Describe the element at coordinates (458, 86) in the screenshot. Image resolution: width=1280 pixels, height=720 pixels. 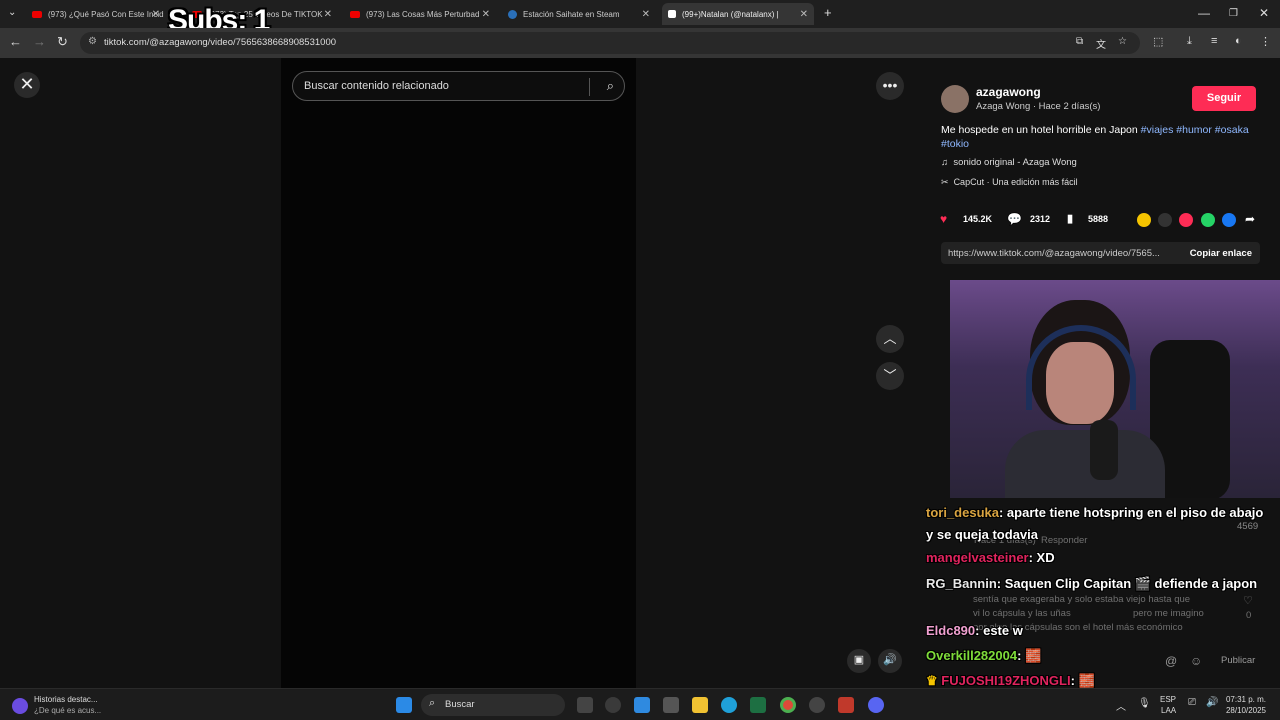
I see `related-search-input: Buscar contenido relacionado ⌕` at that location.